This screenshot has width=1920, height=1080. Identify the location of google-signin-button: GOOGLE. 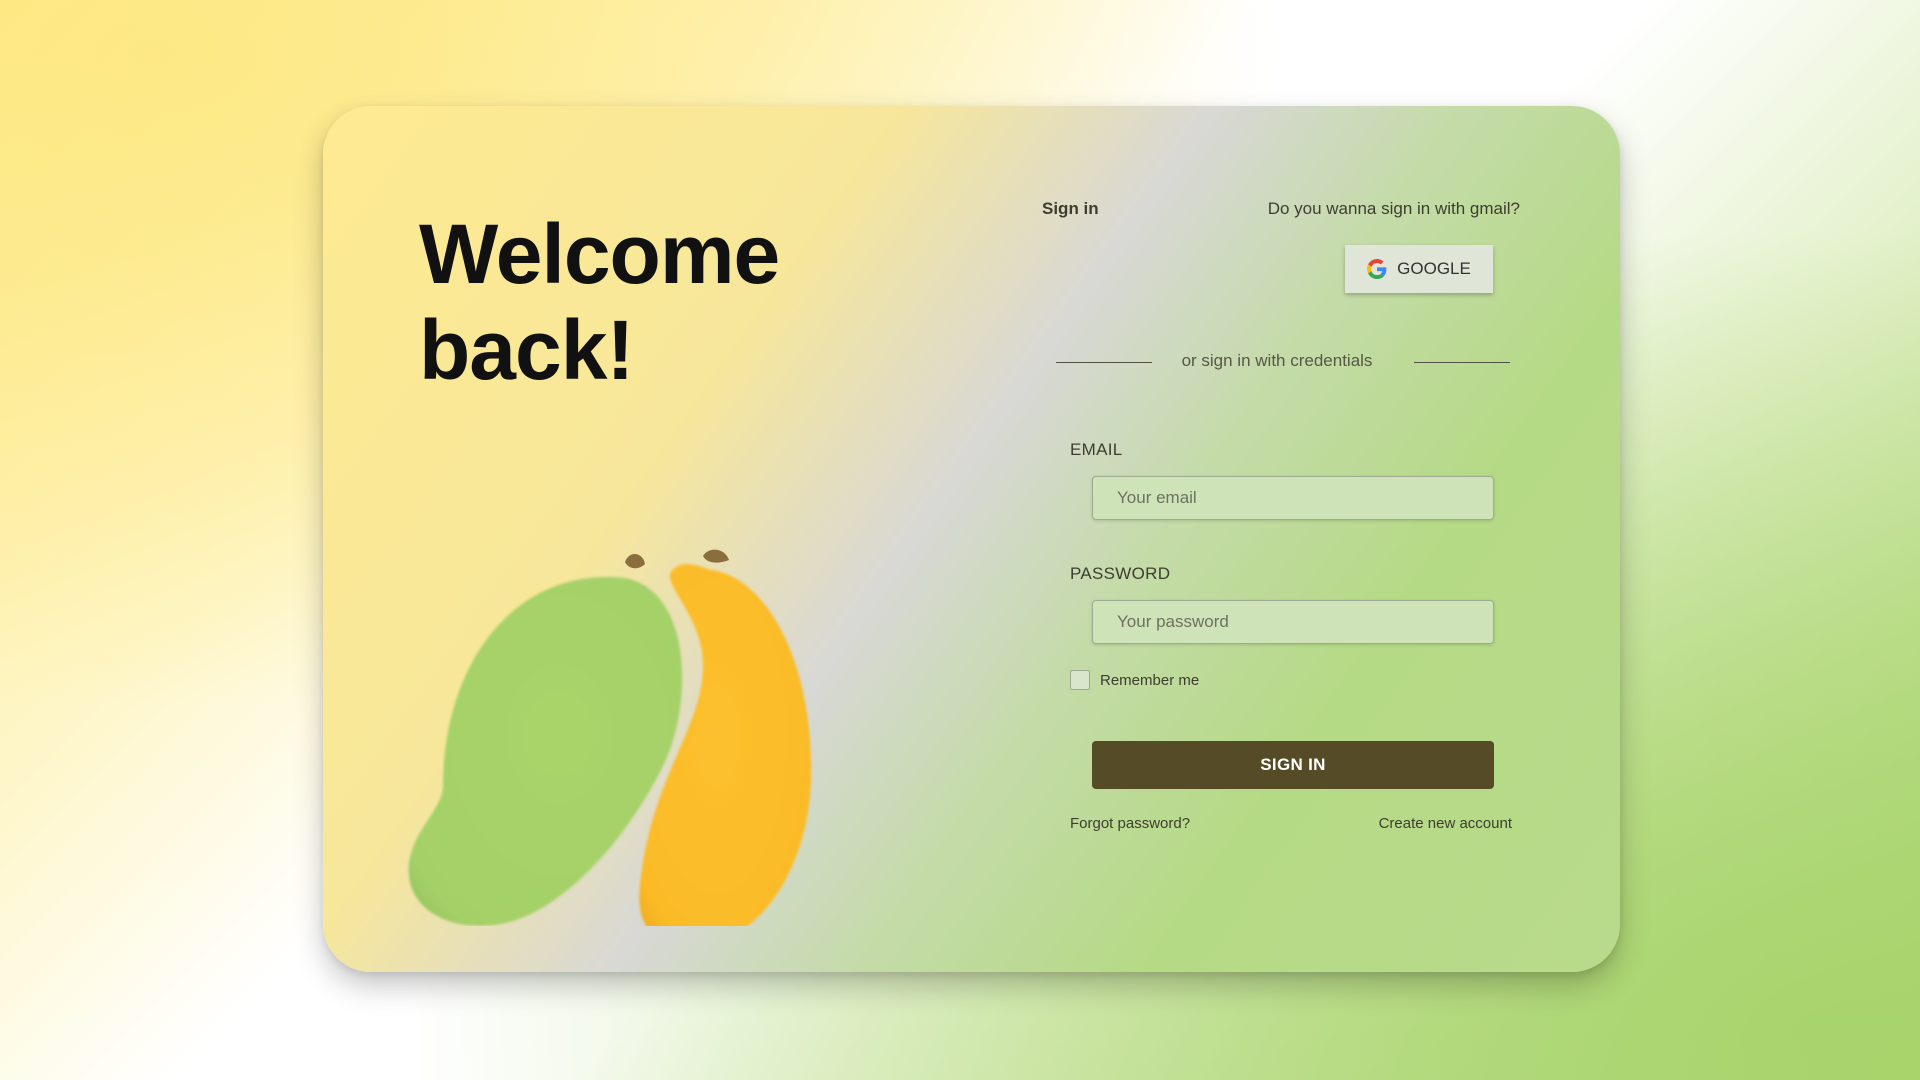
(1419, 269).